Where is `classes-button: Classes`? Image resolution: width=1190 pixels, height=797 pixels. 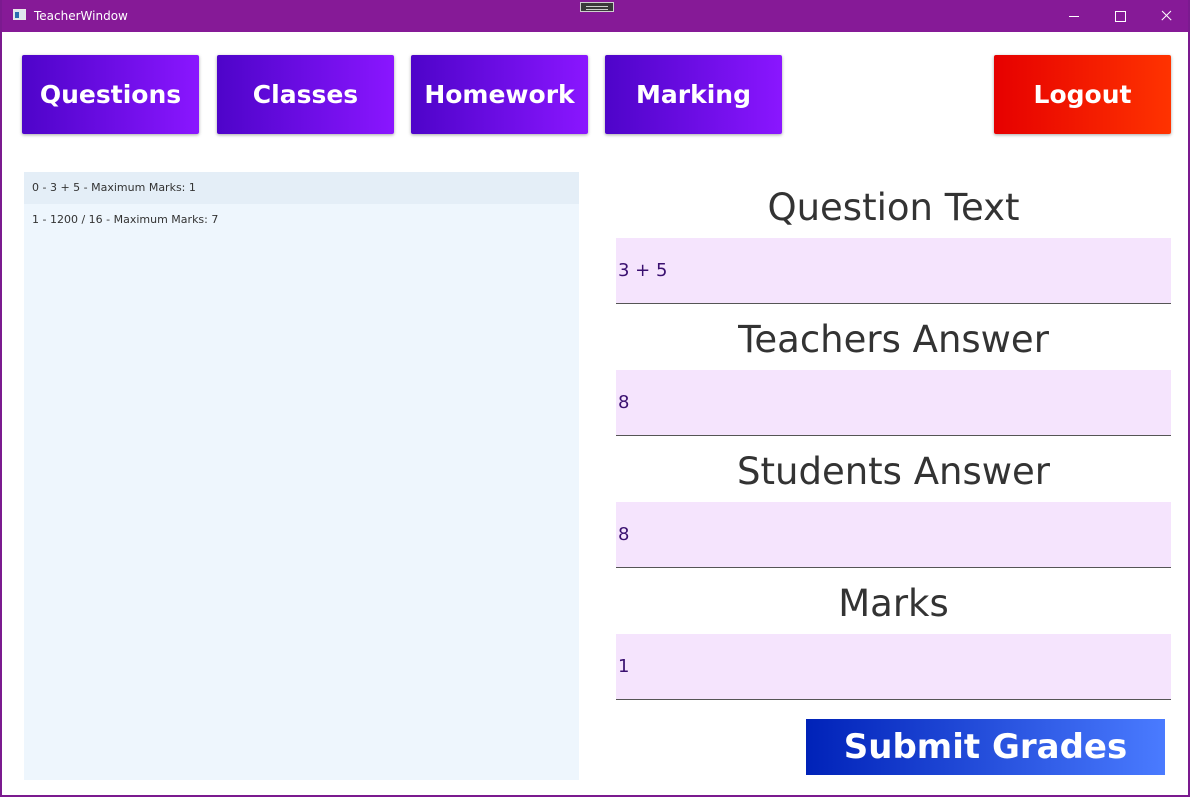
classes-button: Classes is located at coordinates (305, 94).